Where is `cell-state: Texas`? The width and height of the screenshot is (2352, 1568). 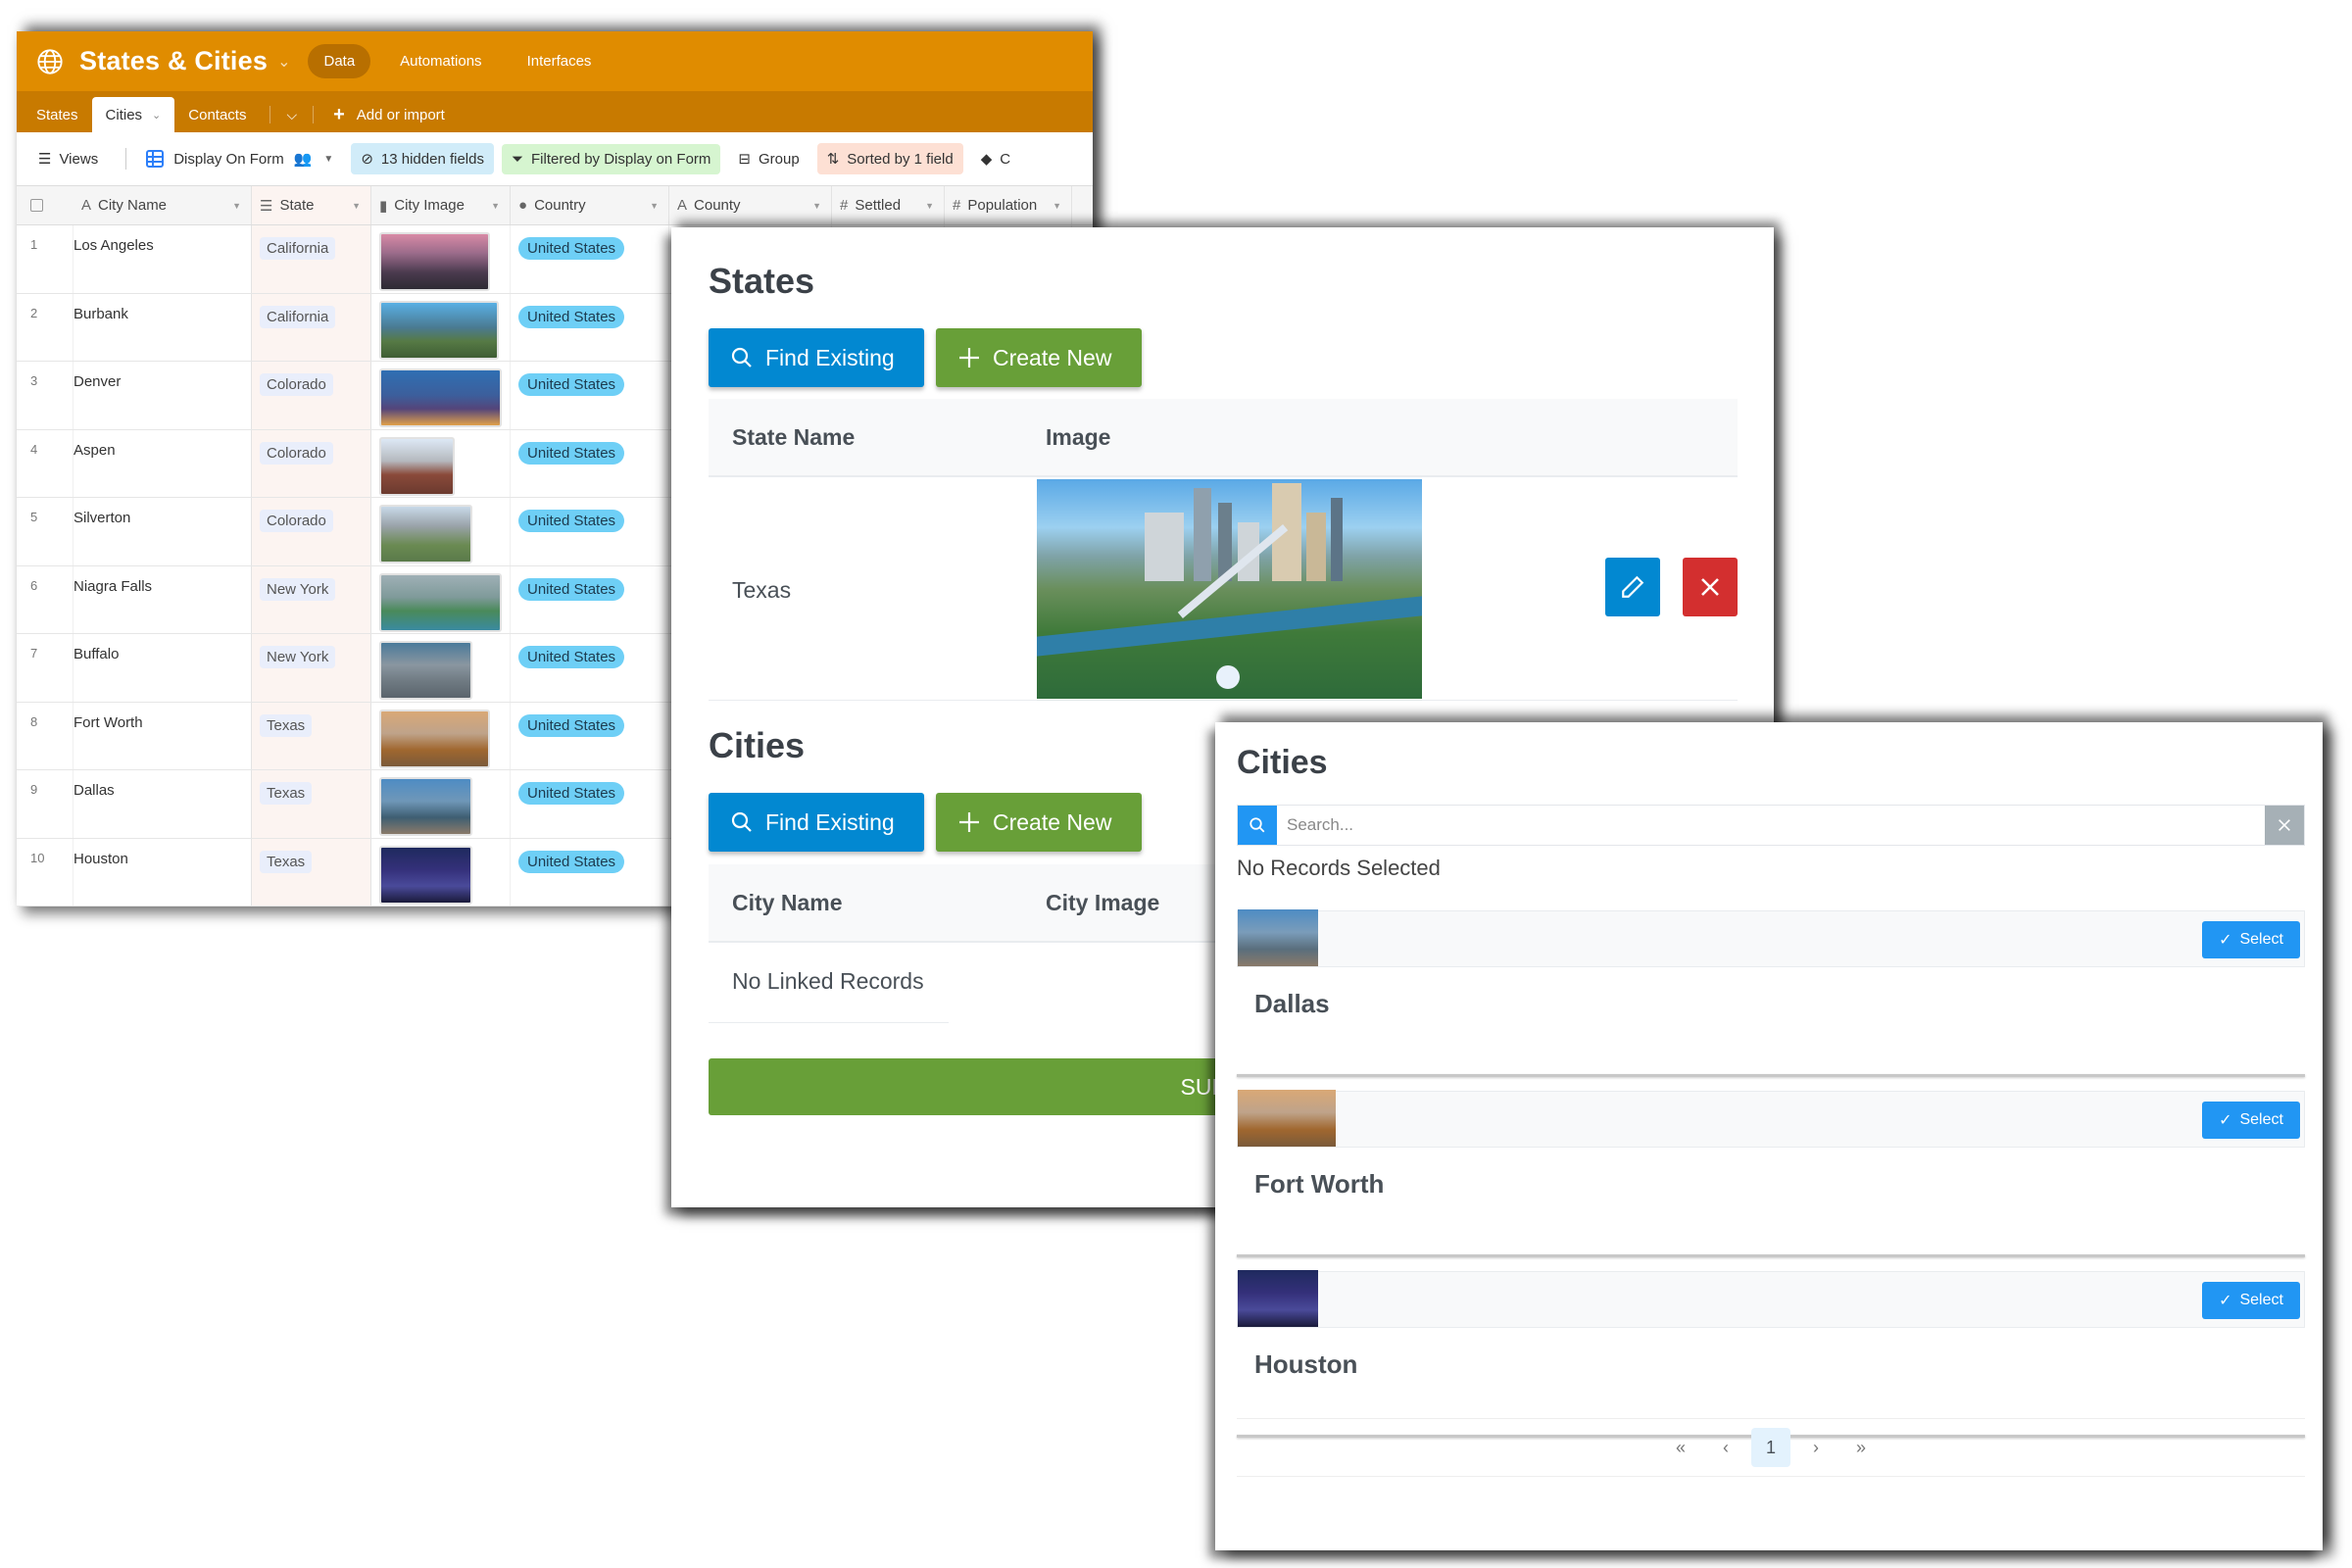 cell-state: Texas is located at coordinates (311, 872).